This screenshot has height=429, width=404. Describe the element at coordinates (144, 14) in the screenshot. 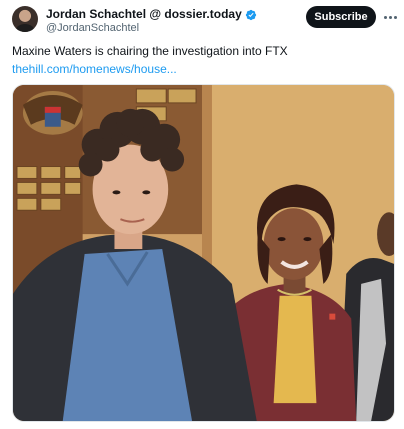

I see `author-display-name: Jordan Schachtel @ dossier.today` at that location.